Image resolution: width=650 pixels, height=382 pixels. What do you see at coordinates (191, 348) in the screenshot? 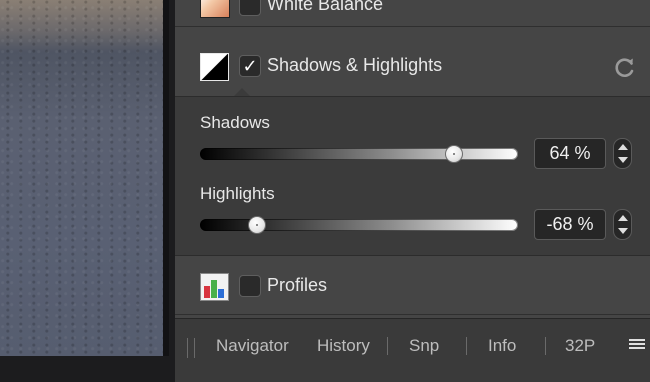
I see `drag-grip-icon` at bounding box center [191, 348].